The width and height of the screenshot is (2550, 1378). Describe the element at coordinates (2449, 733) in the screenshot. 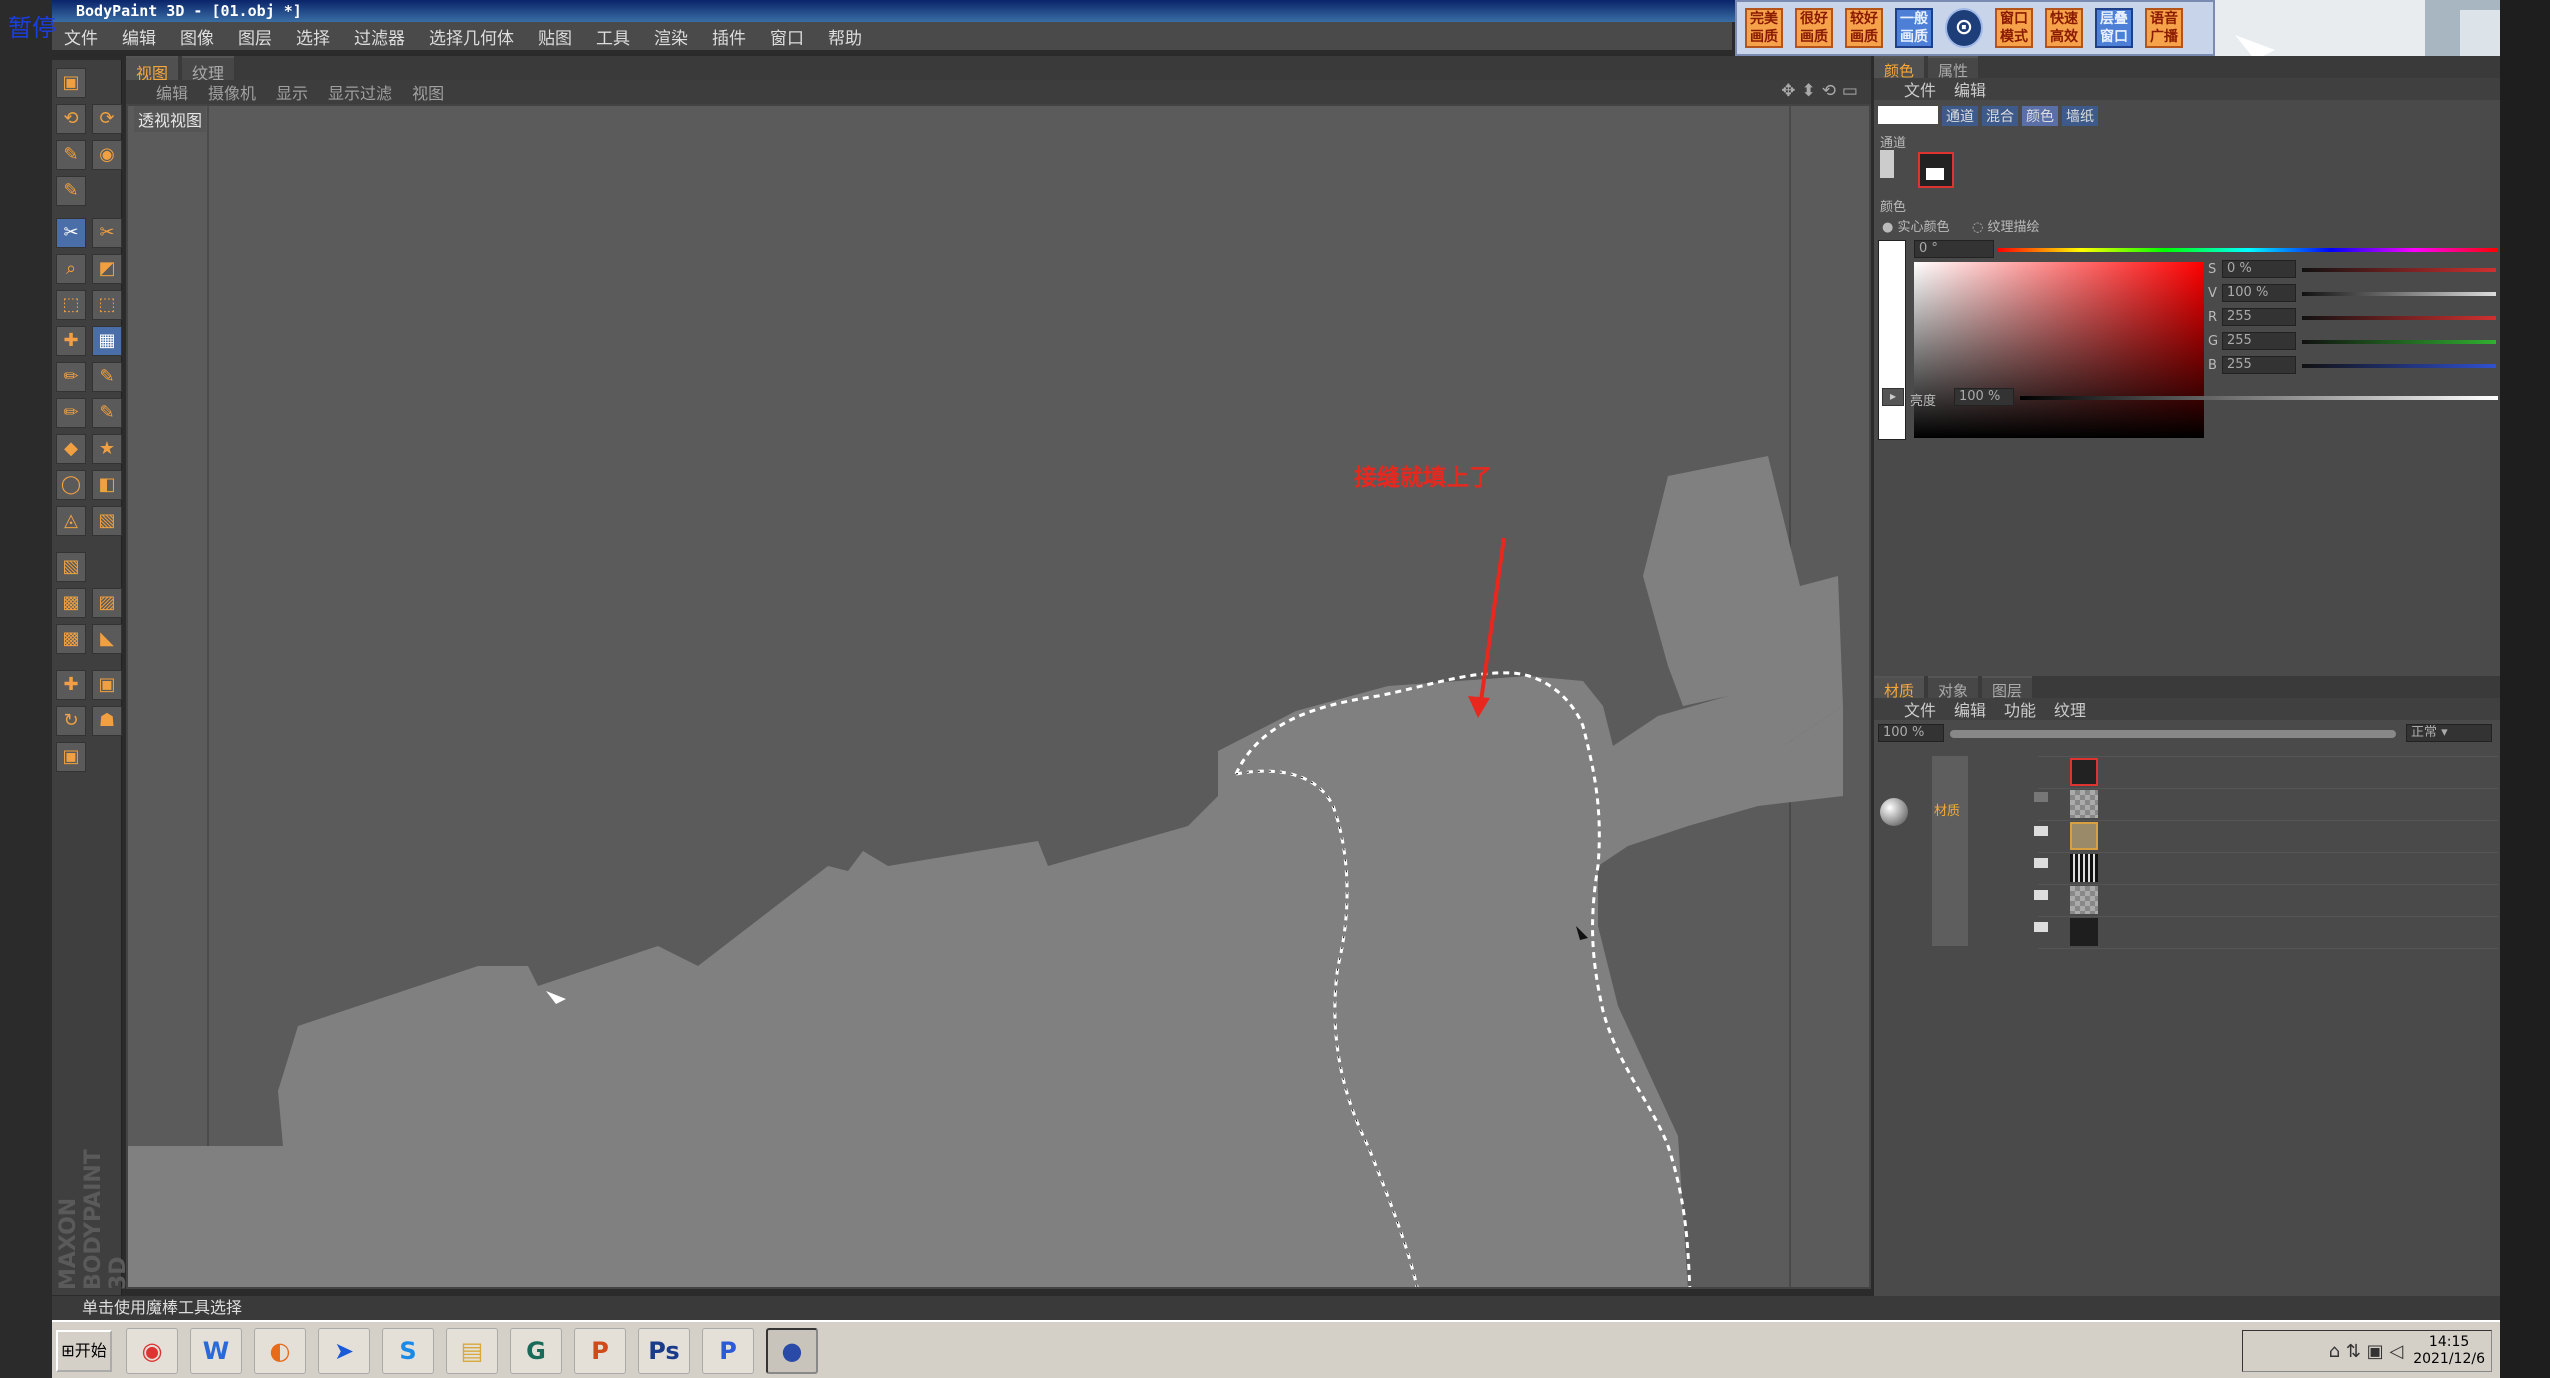

I see `blend-mode-select: 正常 ▾` at that location.